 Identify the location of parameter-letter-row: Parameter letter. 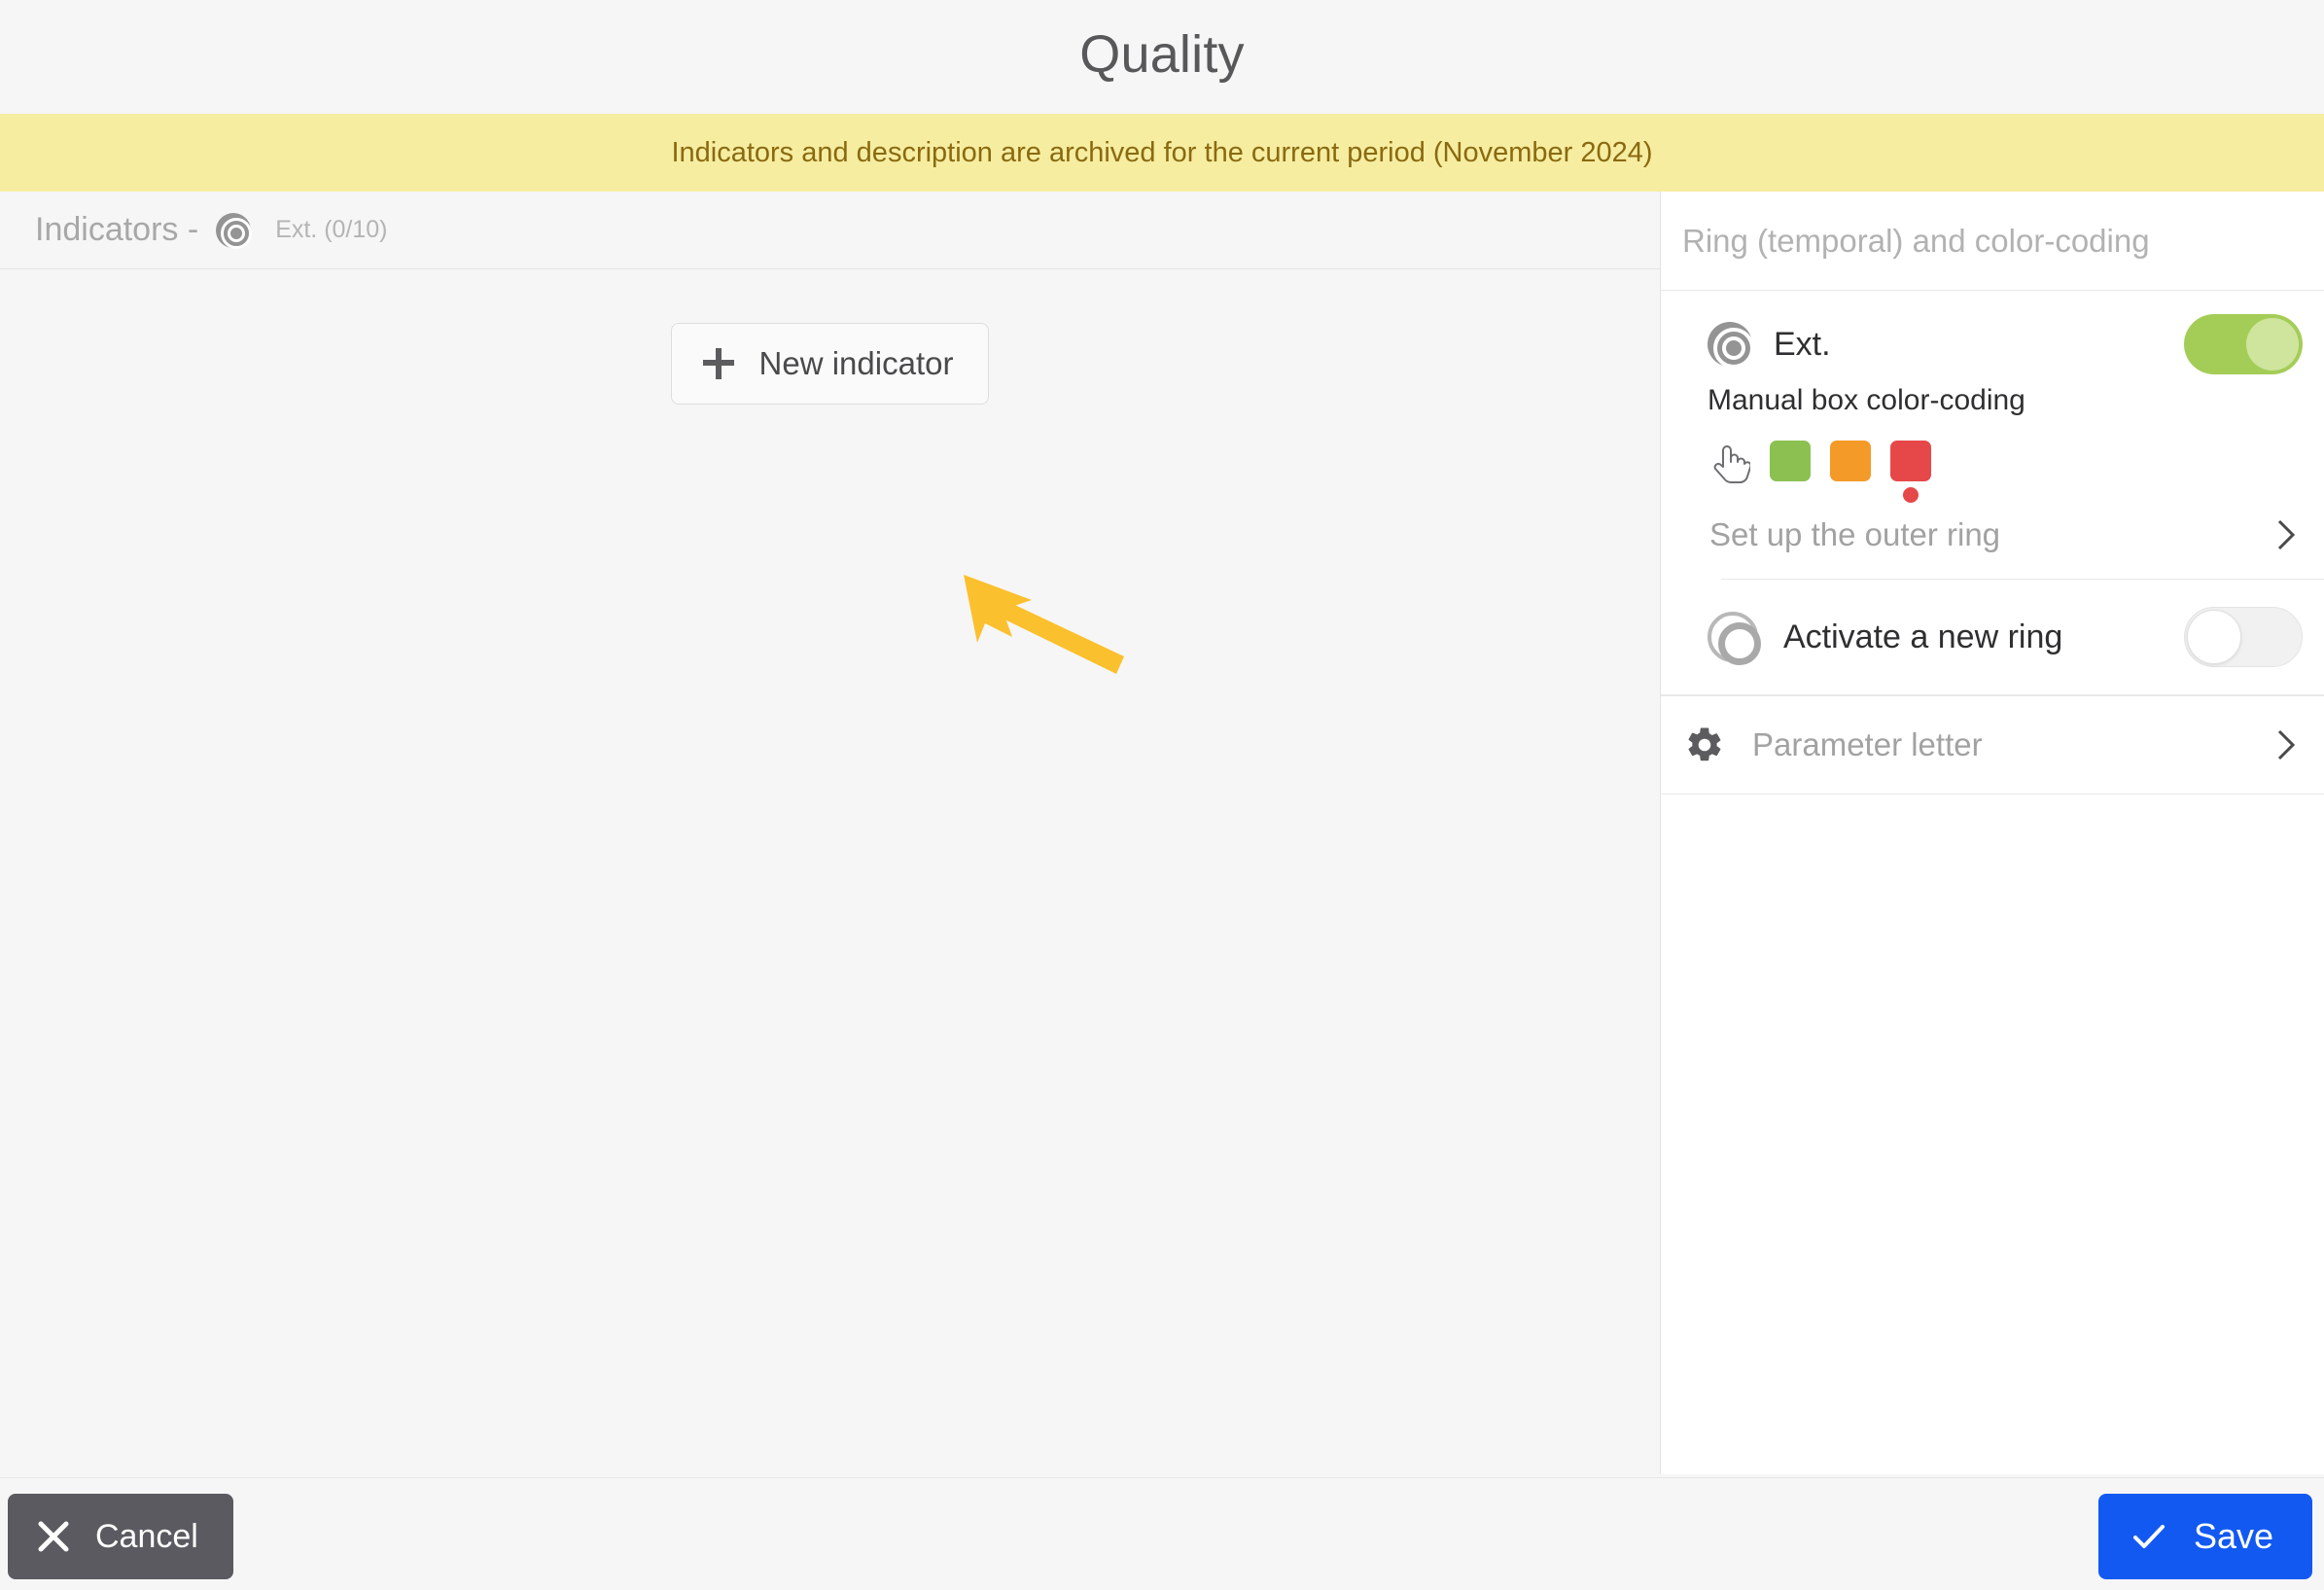
(1993, 745).